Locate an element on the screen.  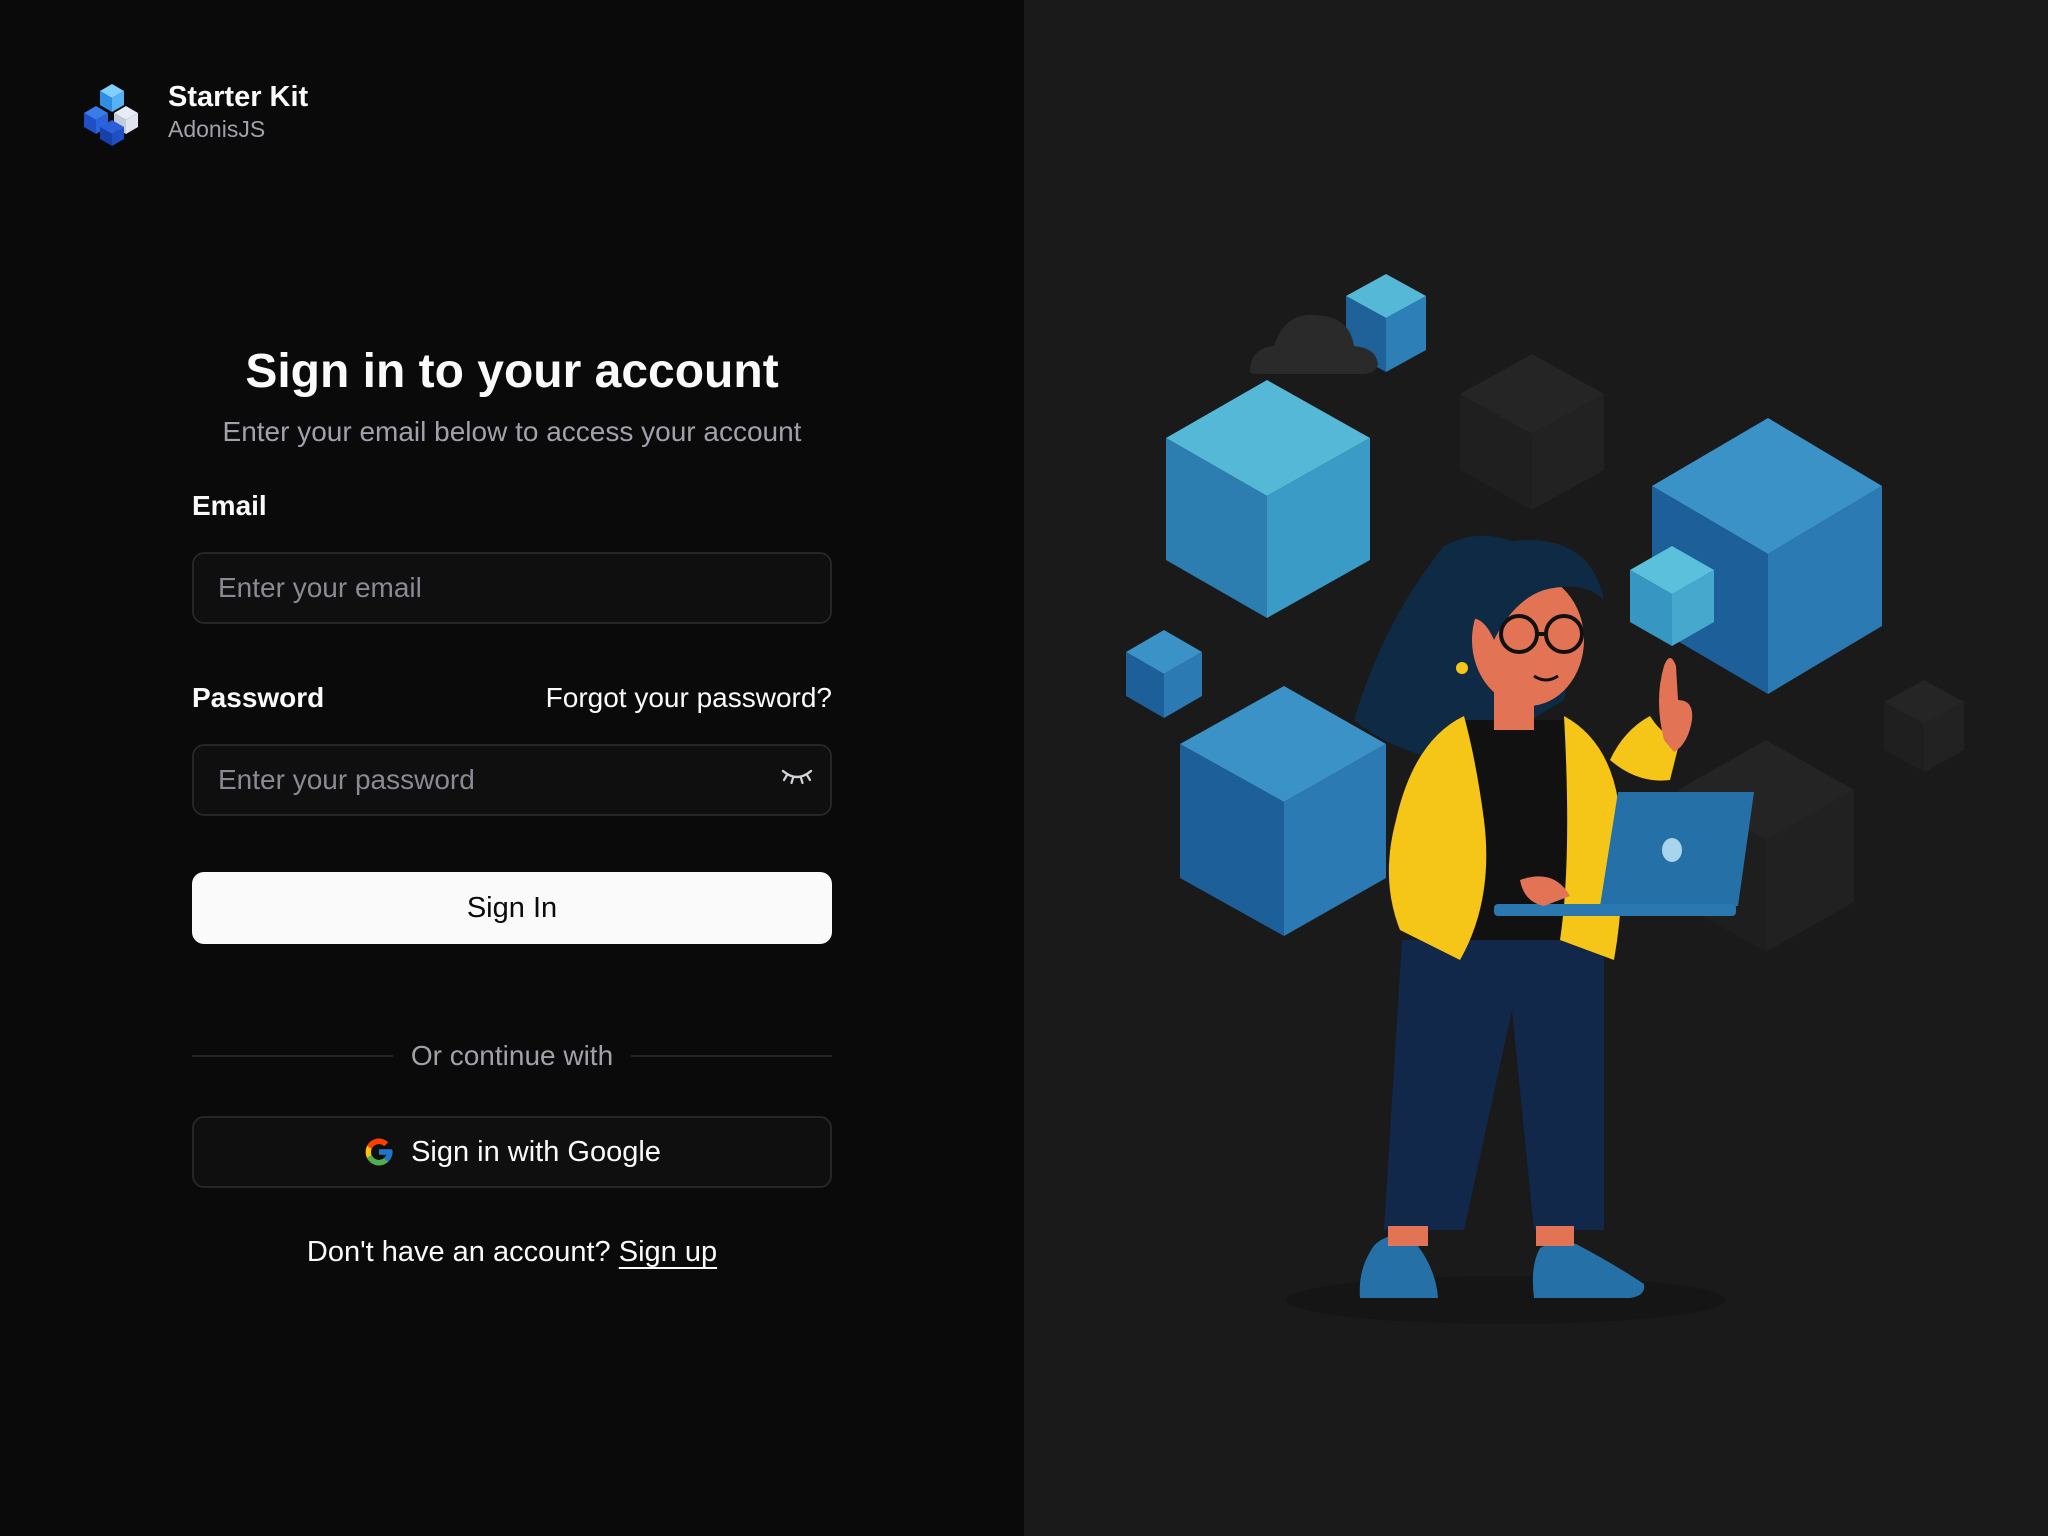
divider-text: Or continue with is located at coordinates (512, 1055).